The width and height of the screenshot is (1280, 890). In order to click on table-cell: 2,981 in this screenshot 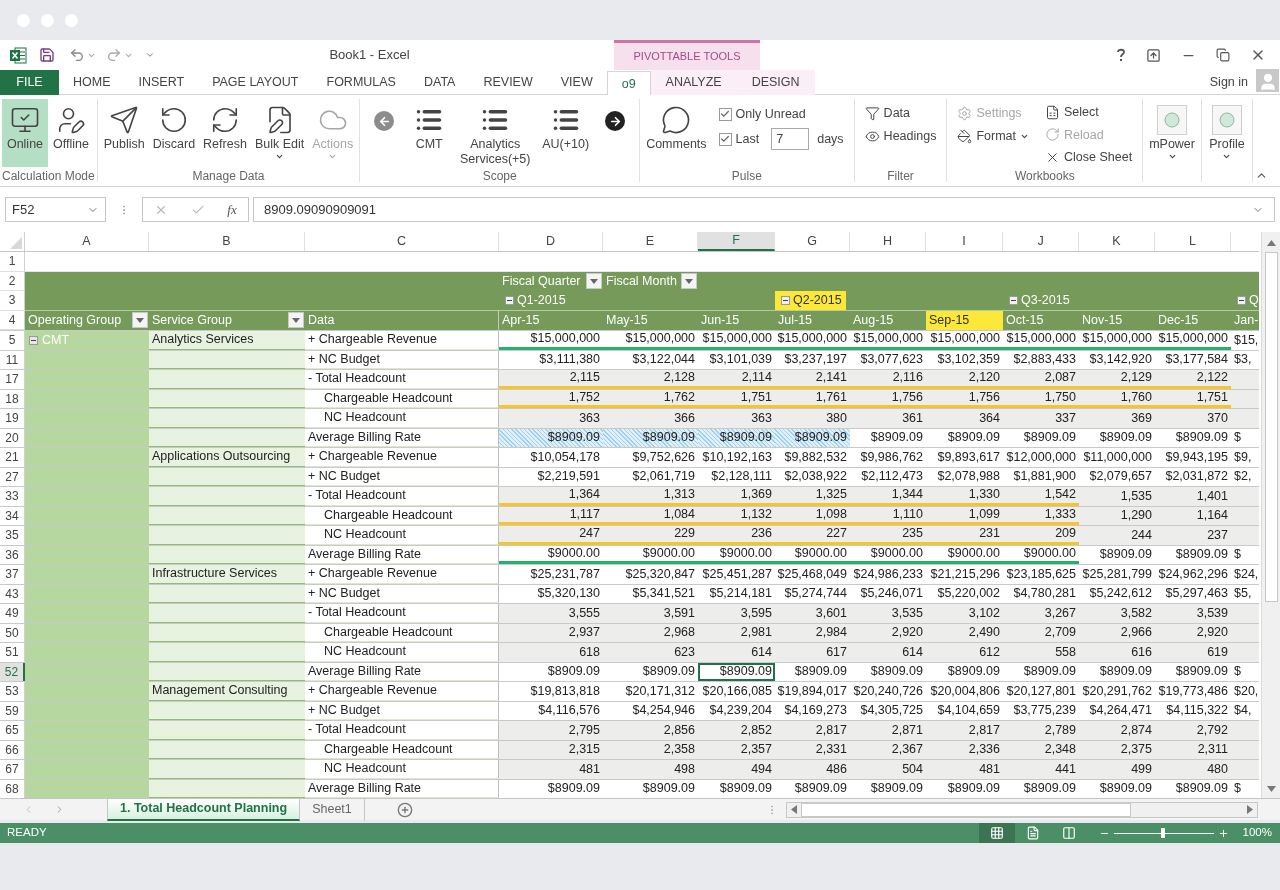, I will do `click(736, 632)`.